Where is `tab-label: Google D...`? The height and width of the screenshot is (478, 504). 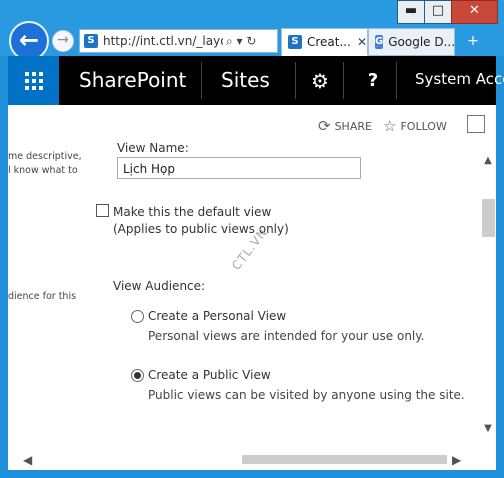
tab-label: Google D... is located at coordinates (421, 42).